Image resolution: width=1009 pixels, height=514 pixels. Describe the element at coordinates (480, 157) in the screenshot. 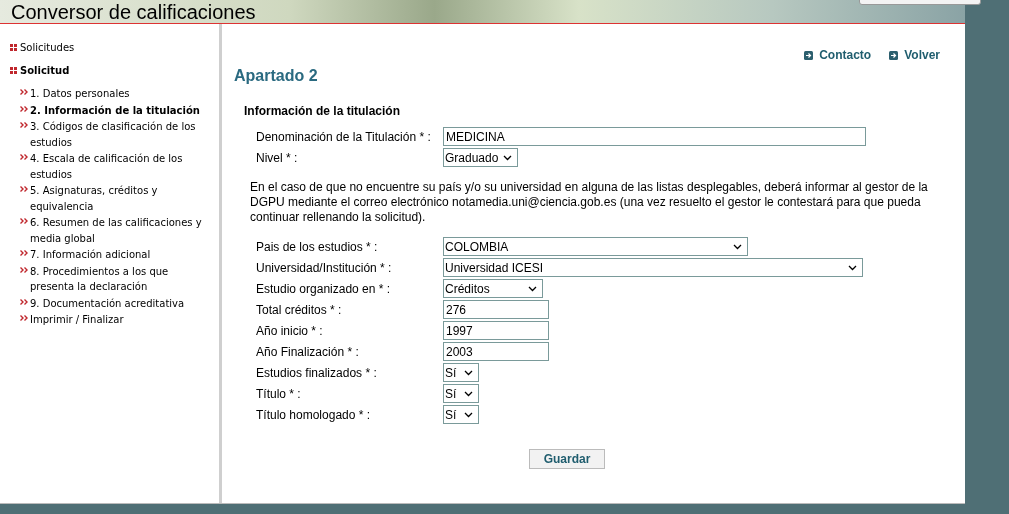

I see `select-field: Graduado` at that location.